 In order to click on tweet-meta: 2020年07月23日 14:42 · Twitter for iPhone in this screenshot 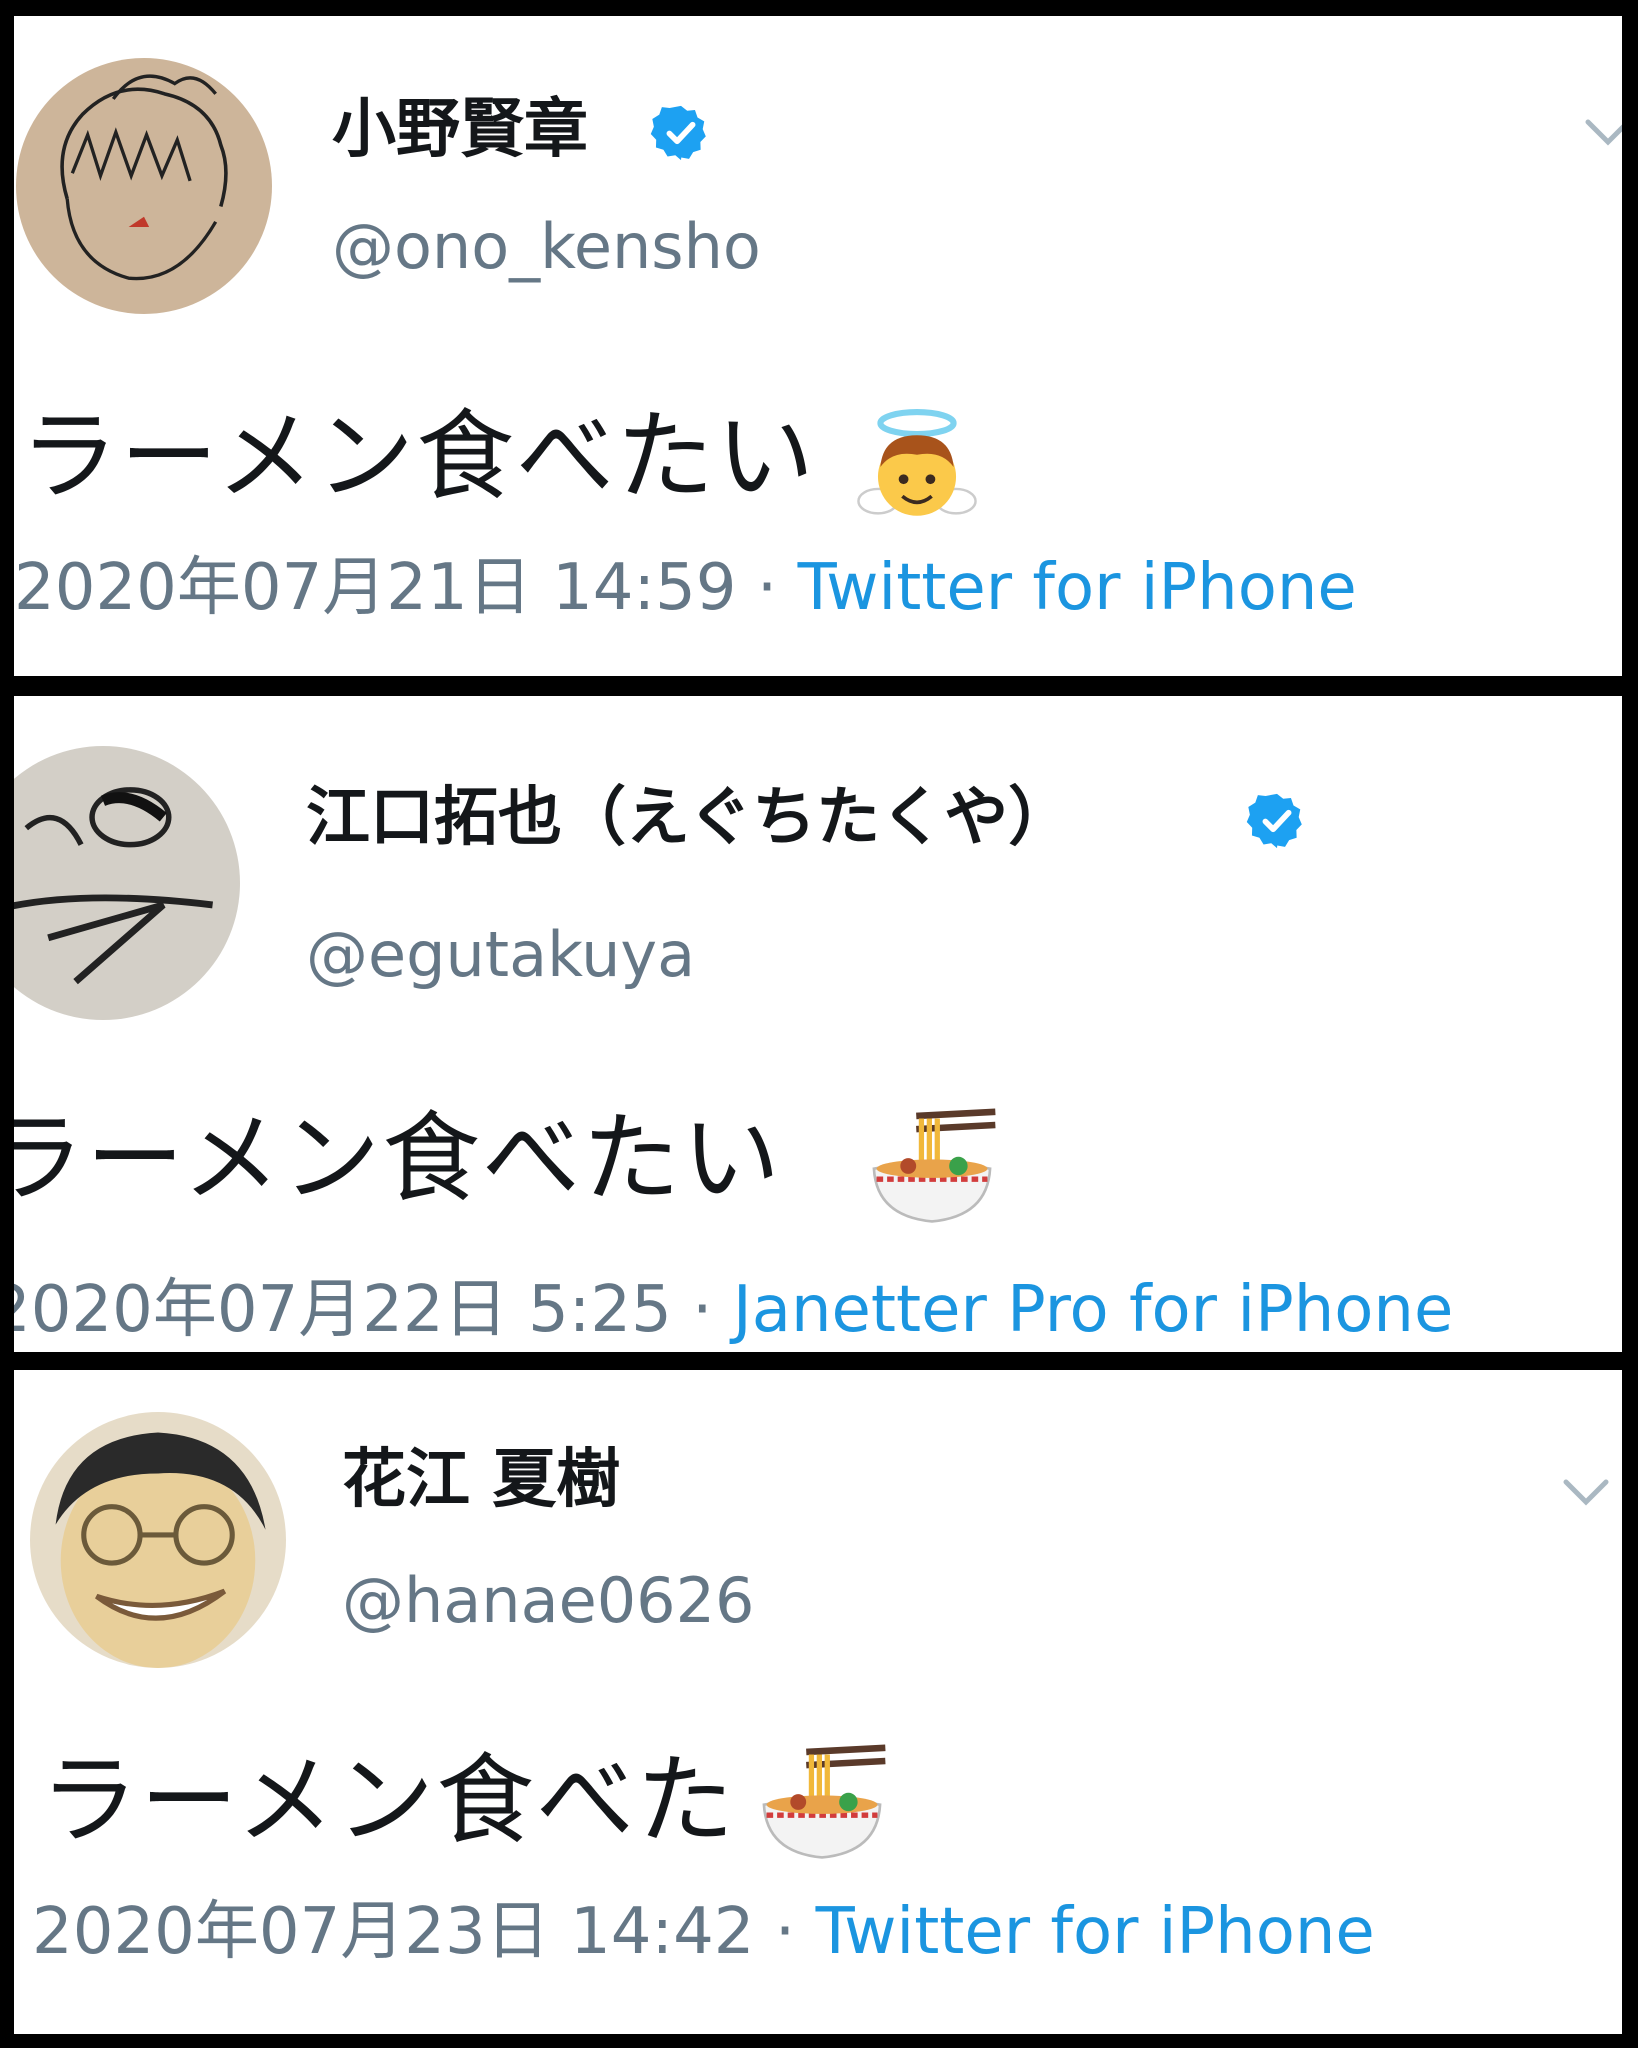, I will do `click(703, 1932)`.